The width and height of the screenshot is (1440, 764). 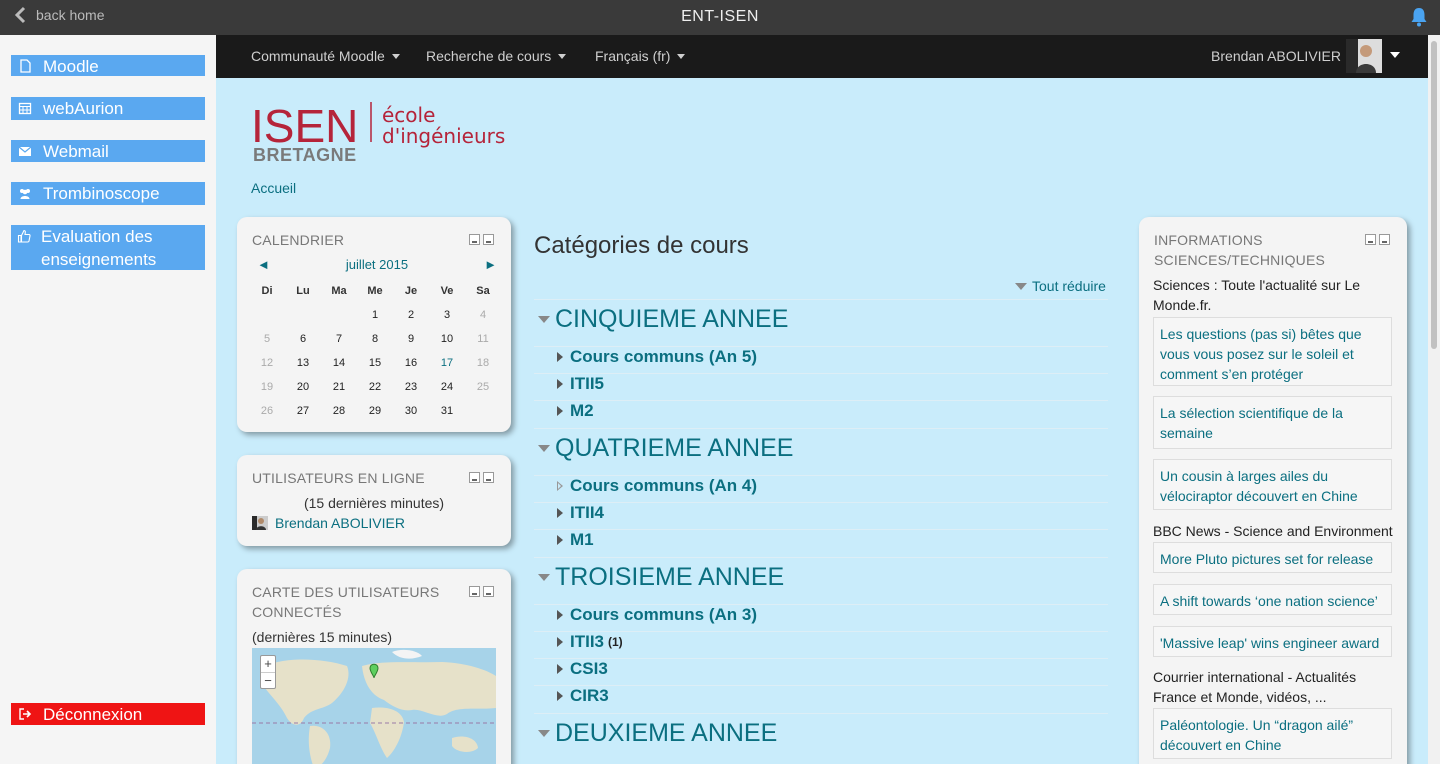 I want to click on sidebar-item-trombinoscope: Trombinoscope, so click(x=108, y=193).